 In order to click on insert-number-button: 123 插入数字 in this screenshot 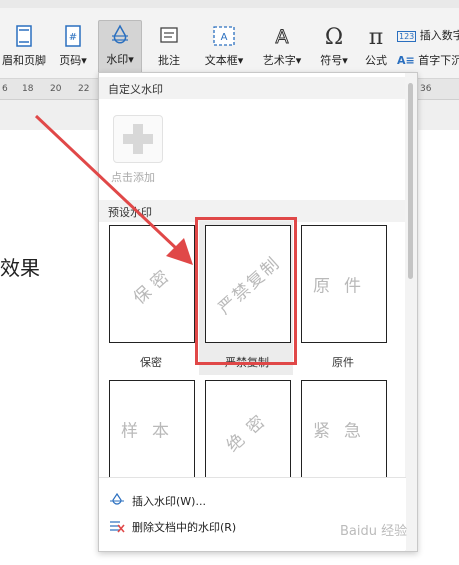, I will do `click(428, 35)`.